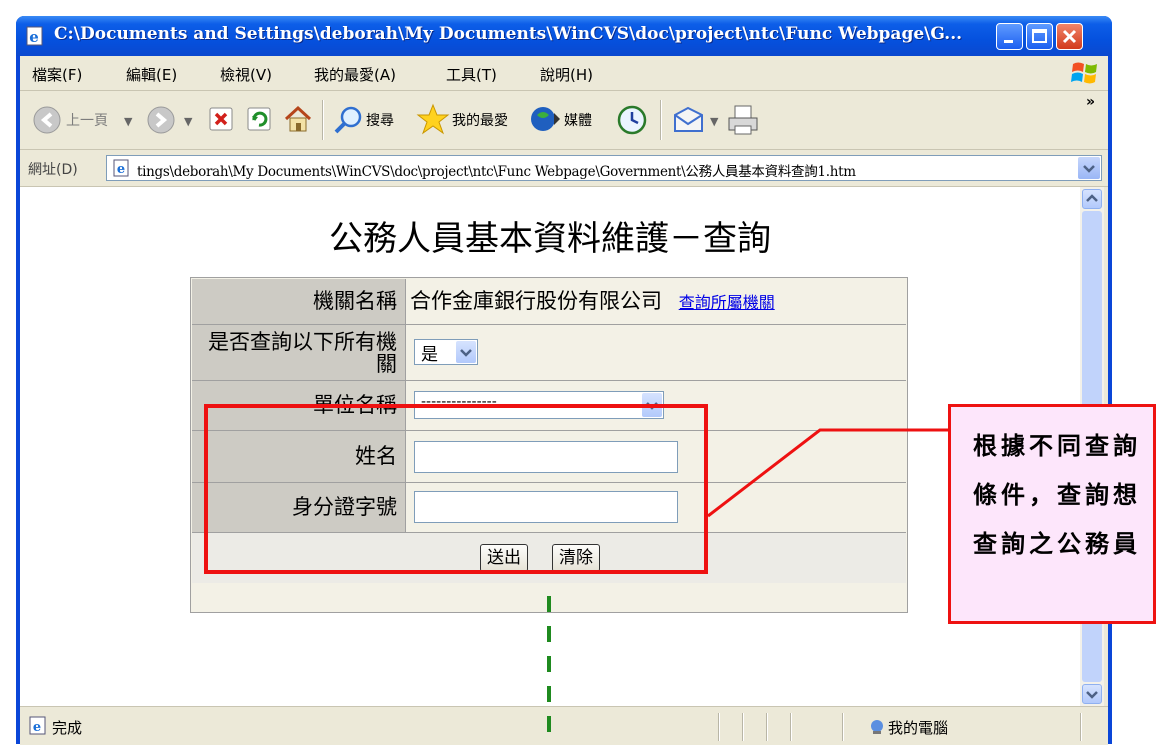 The image size is (1156, 745). I want to click on callout-connector, so click(827, 473).